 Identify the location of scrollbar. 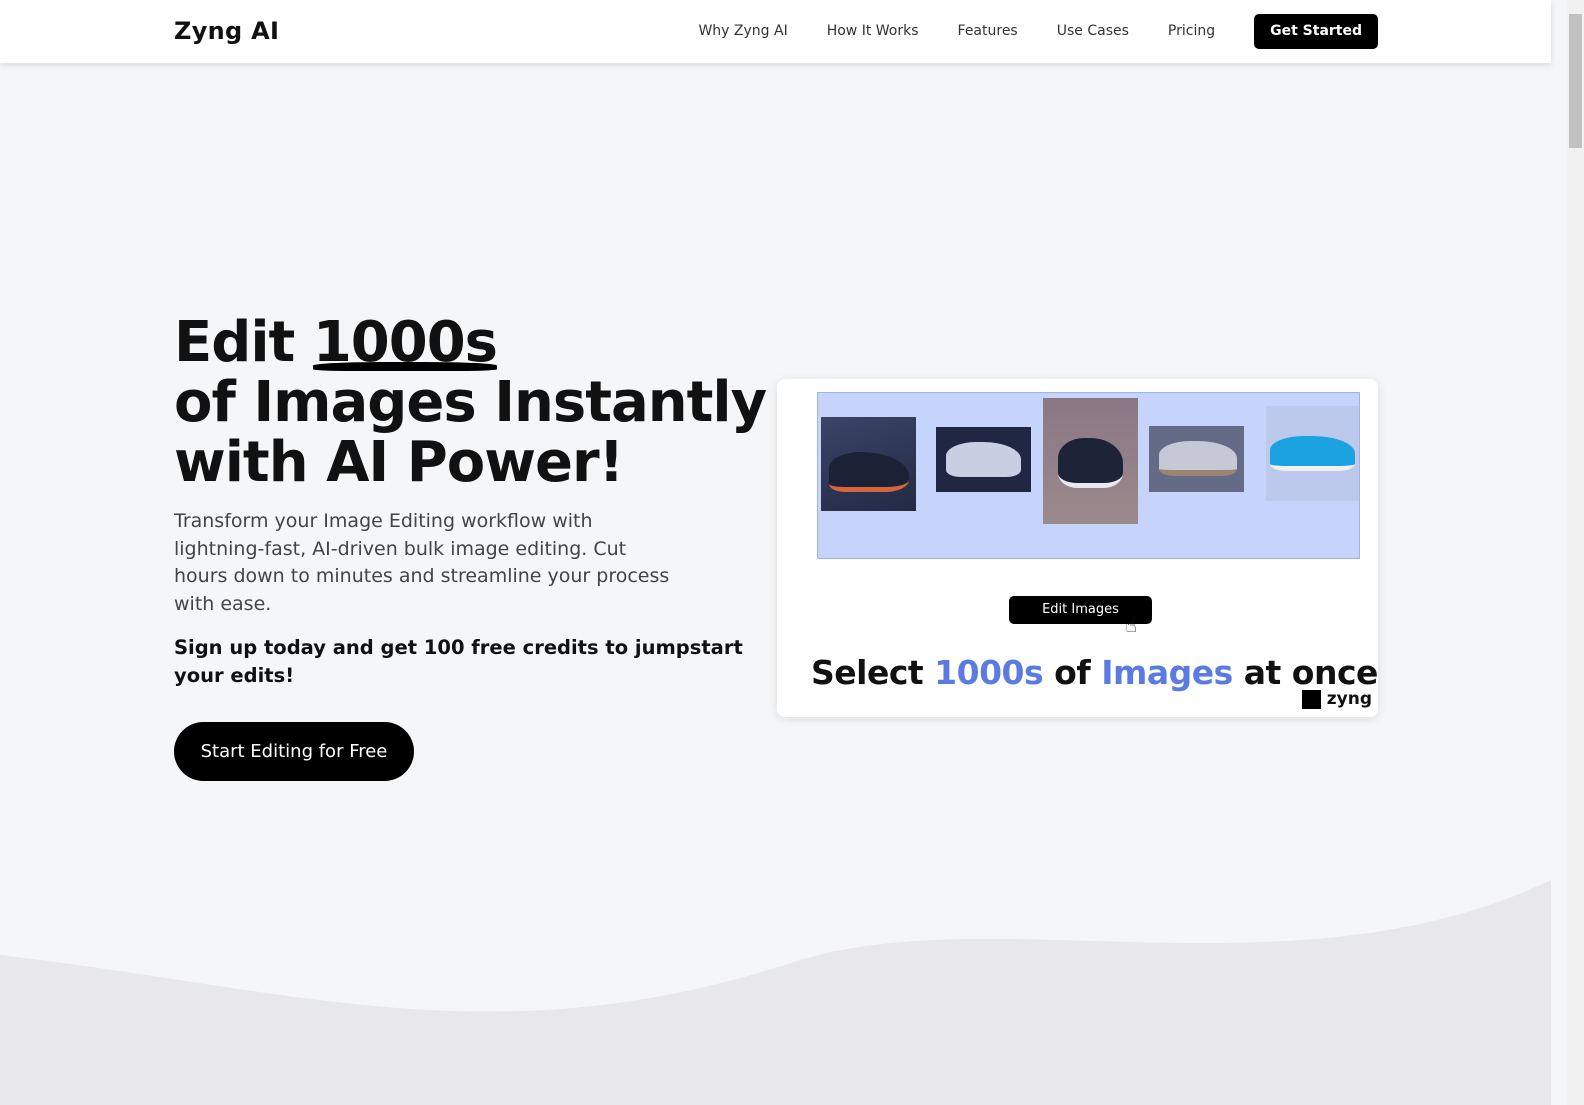
(1575, 552).